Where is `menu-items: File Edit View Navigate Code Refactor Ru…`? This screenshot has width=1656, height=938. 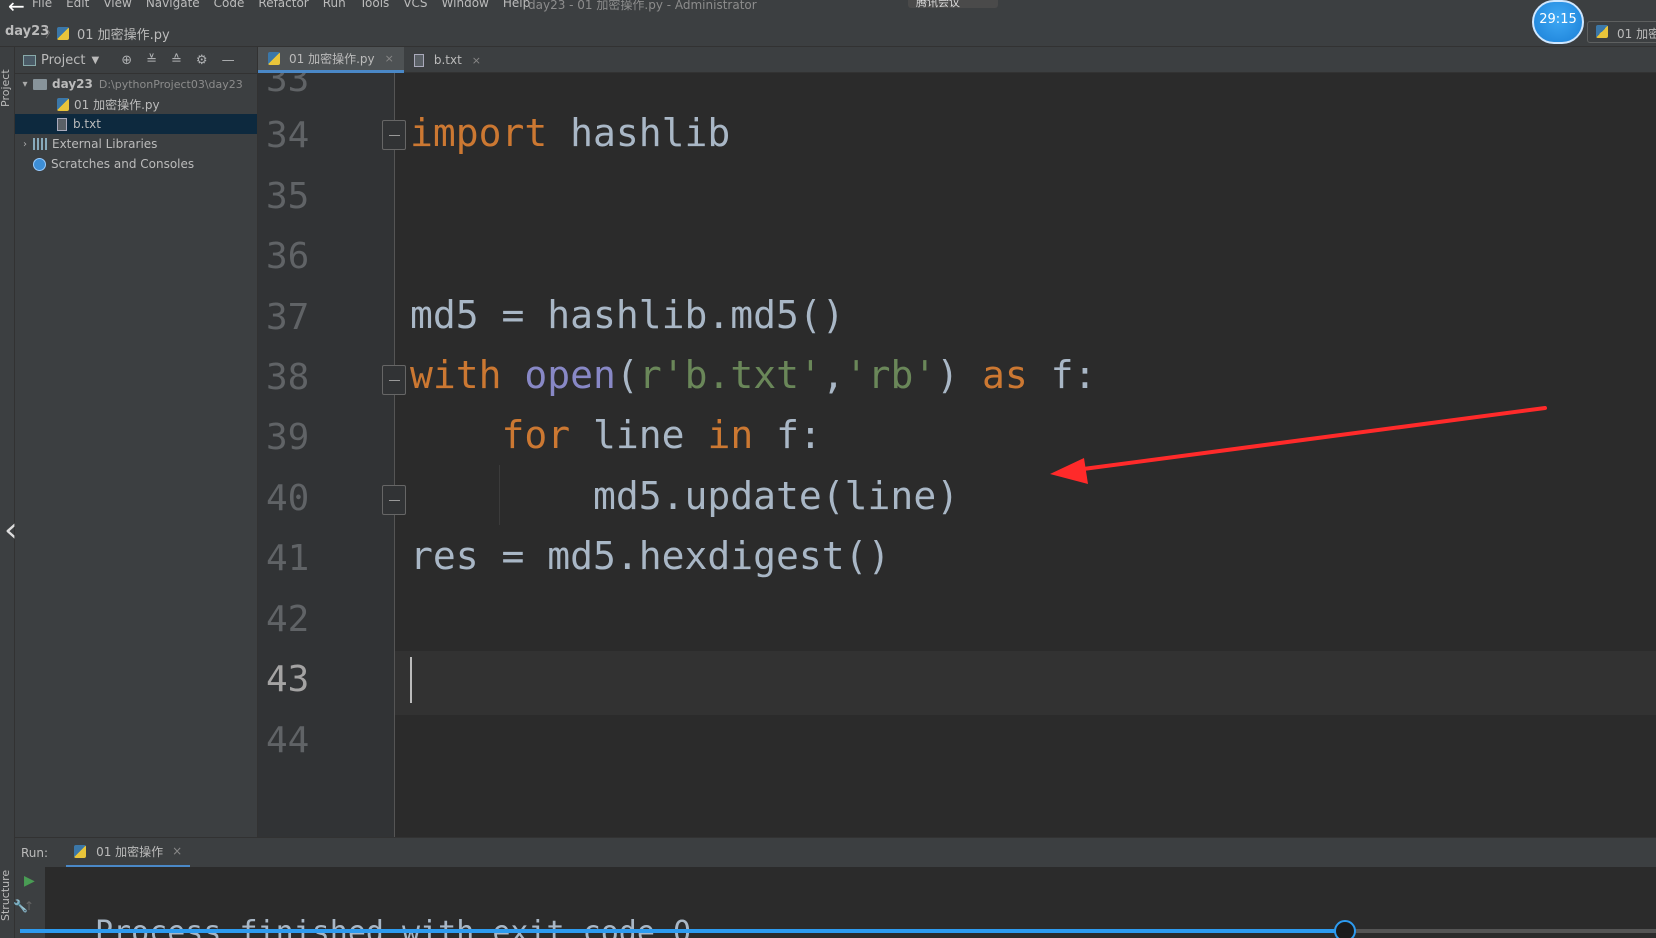
menu-items: File Edit View Navigate Code Refactor Ru… is located at coordinates (281, 5).